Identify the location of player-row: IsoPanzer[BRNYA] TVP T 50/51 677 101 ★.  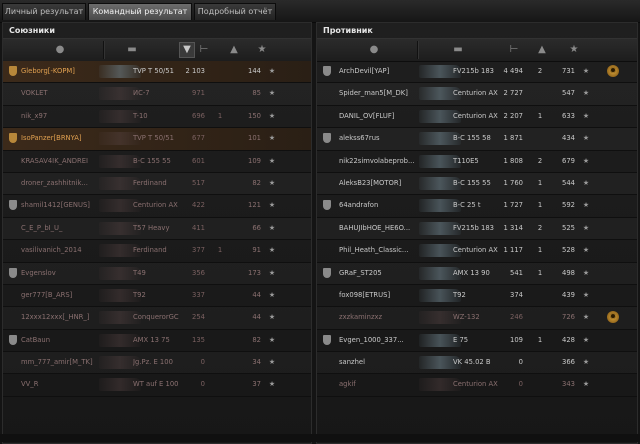
(157, 139).